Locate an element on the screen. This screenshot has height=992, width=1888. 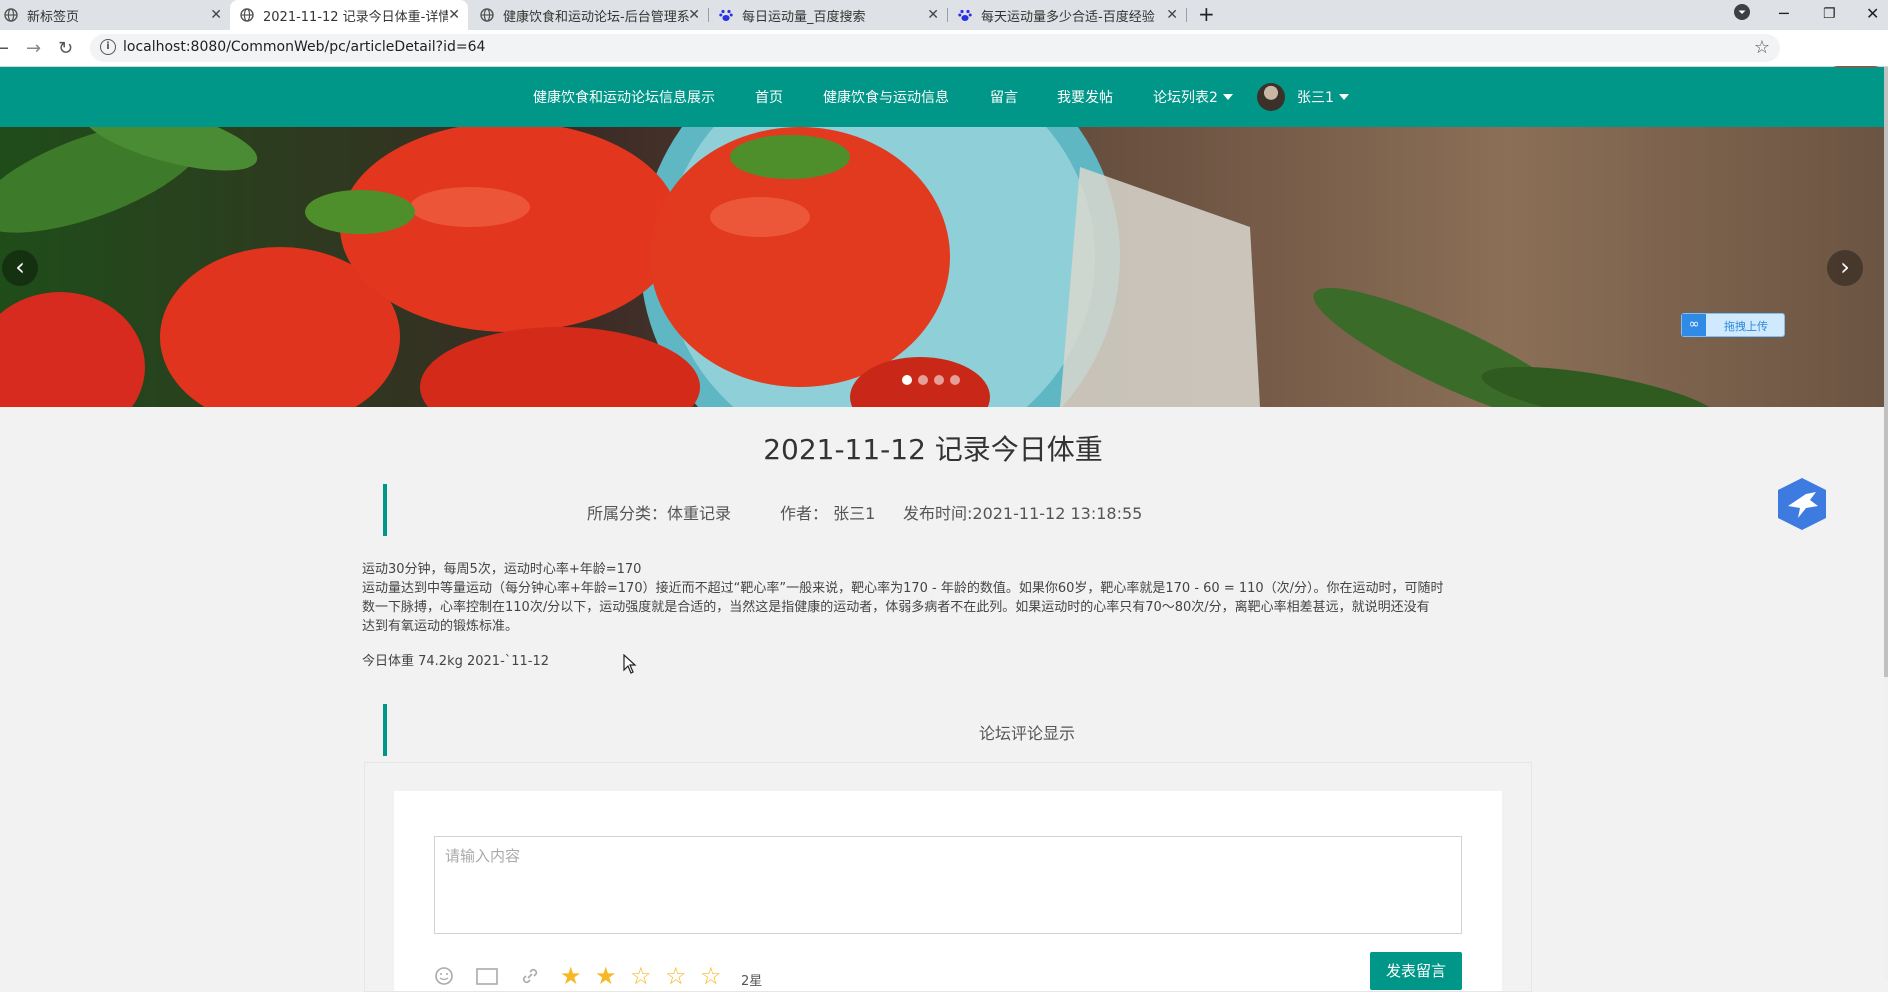
tab-title: 2021-11-12 记录今日体重-详情 is located at coordinates (355, 17).